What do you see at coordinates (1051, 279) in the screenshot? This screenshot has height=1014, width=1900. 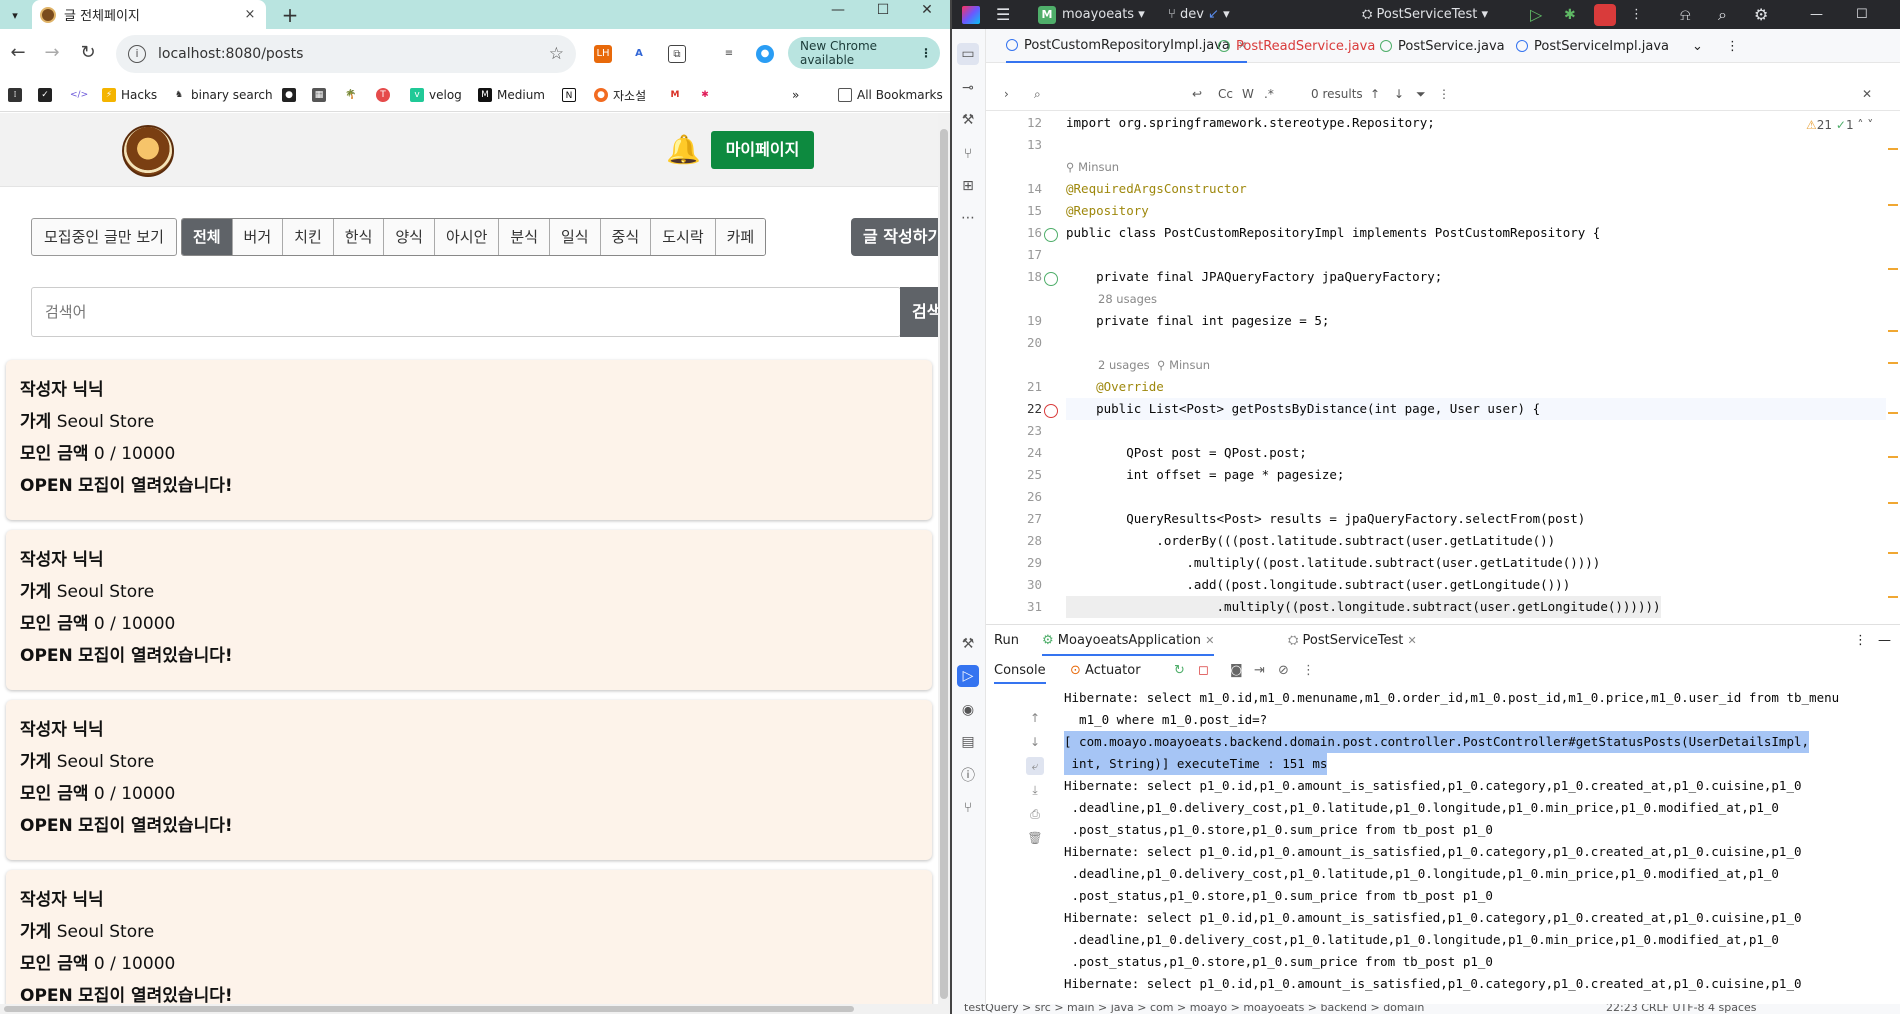 I see `bean-gutter-icon` at bounding box center [1051, 279].